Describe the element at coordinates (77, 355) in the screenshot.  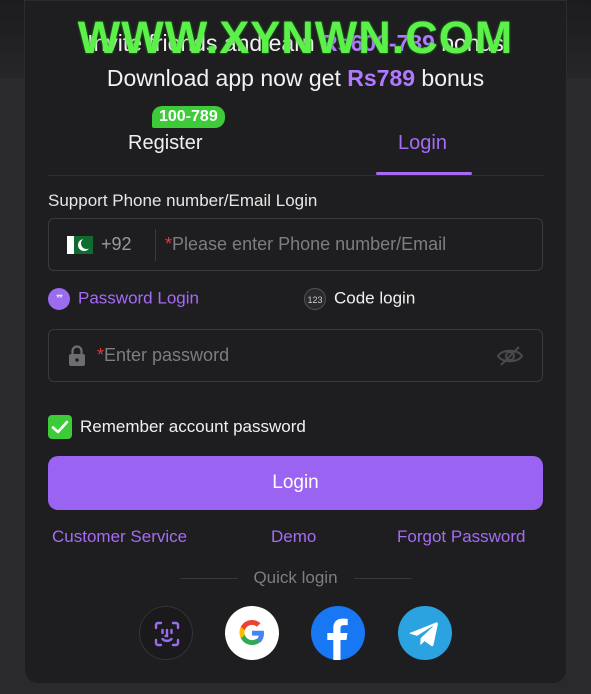
I see `lock-icon` at that location.